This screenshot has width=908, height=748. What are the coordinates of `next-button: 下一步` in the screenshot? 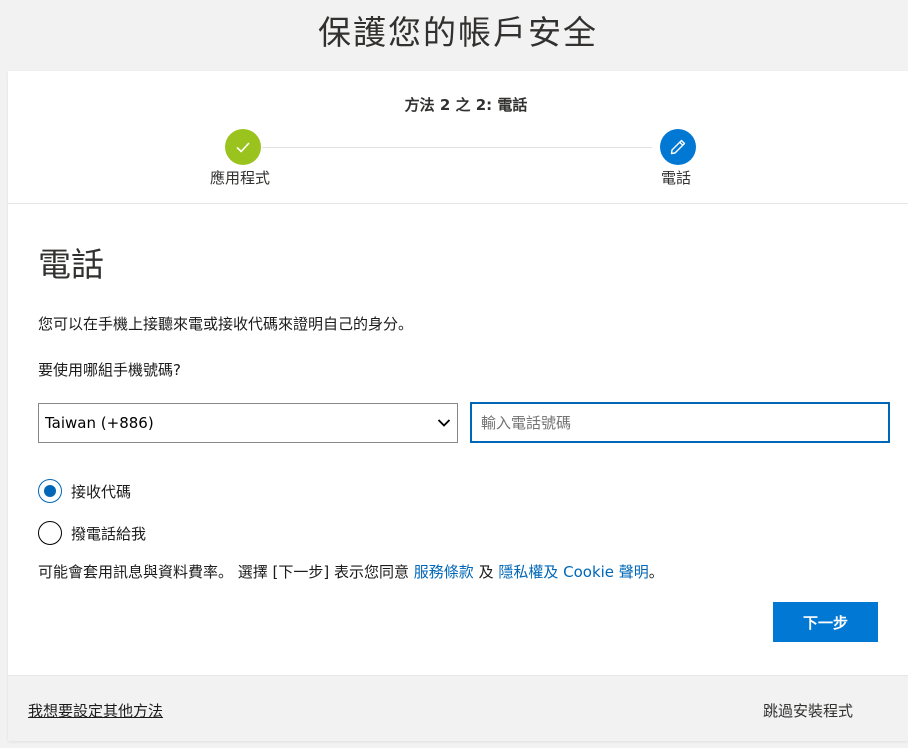 It's located at (825, 622).